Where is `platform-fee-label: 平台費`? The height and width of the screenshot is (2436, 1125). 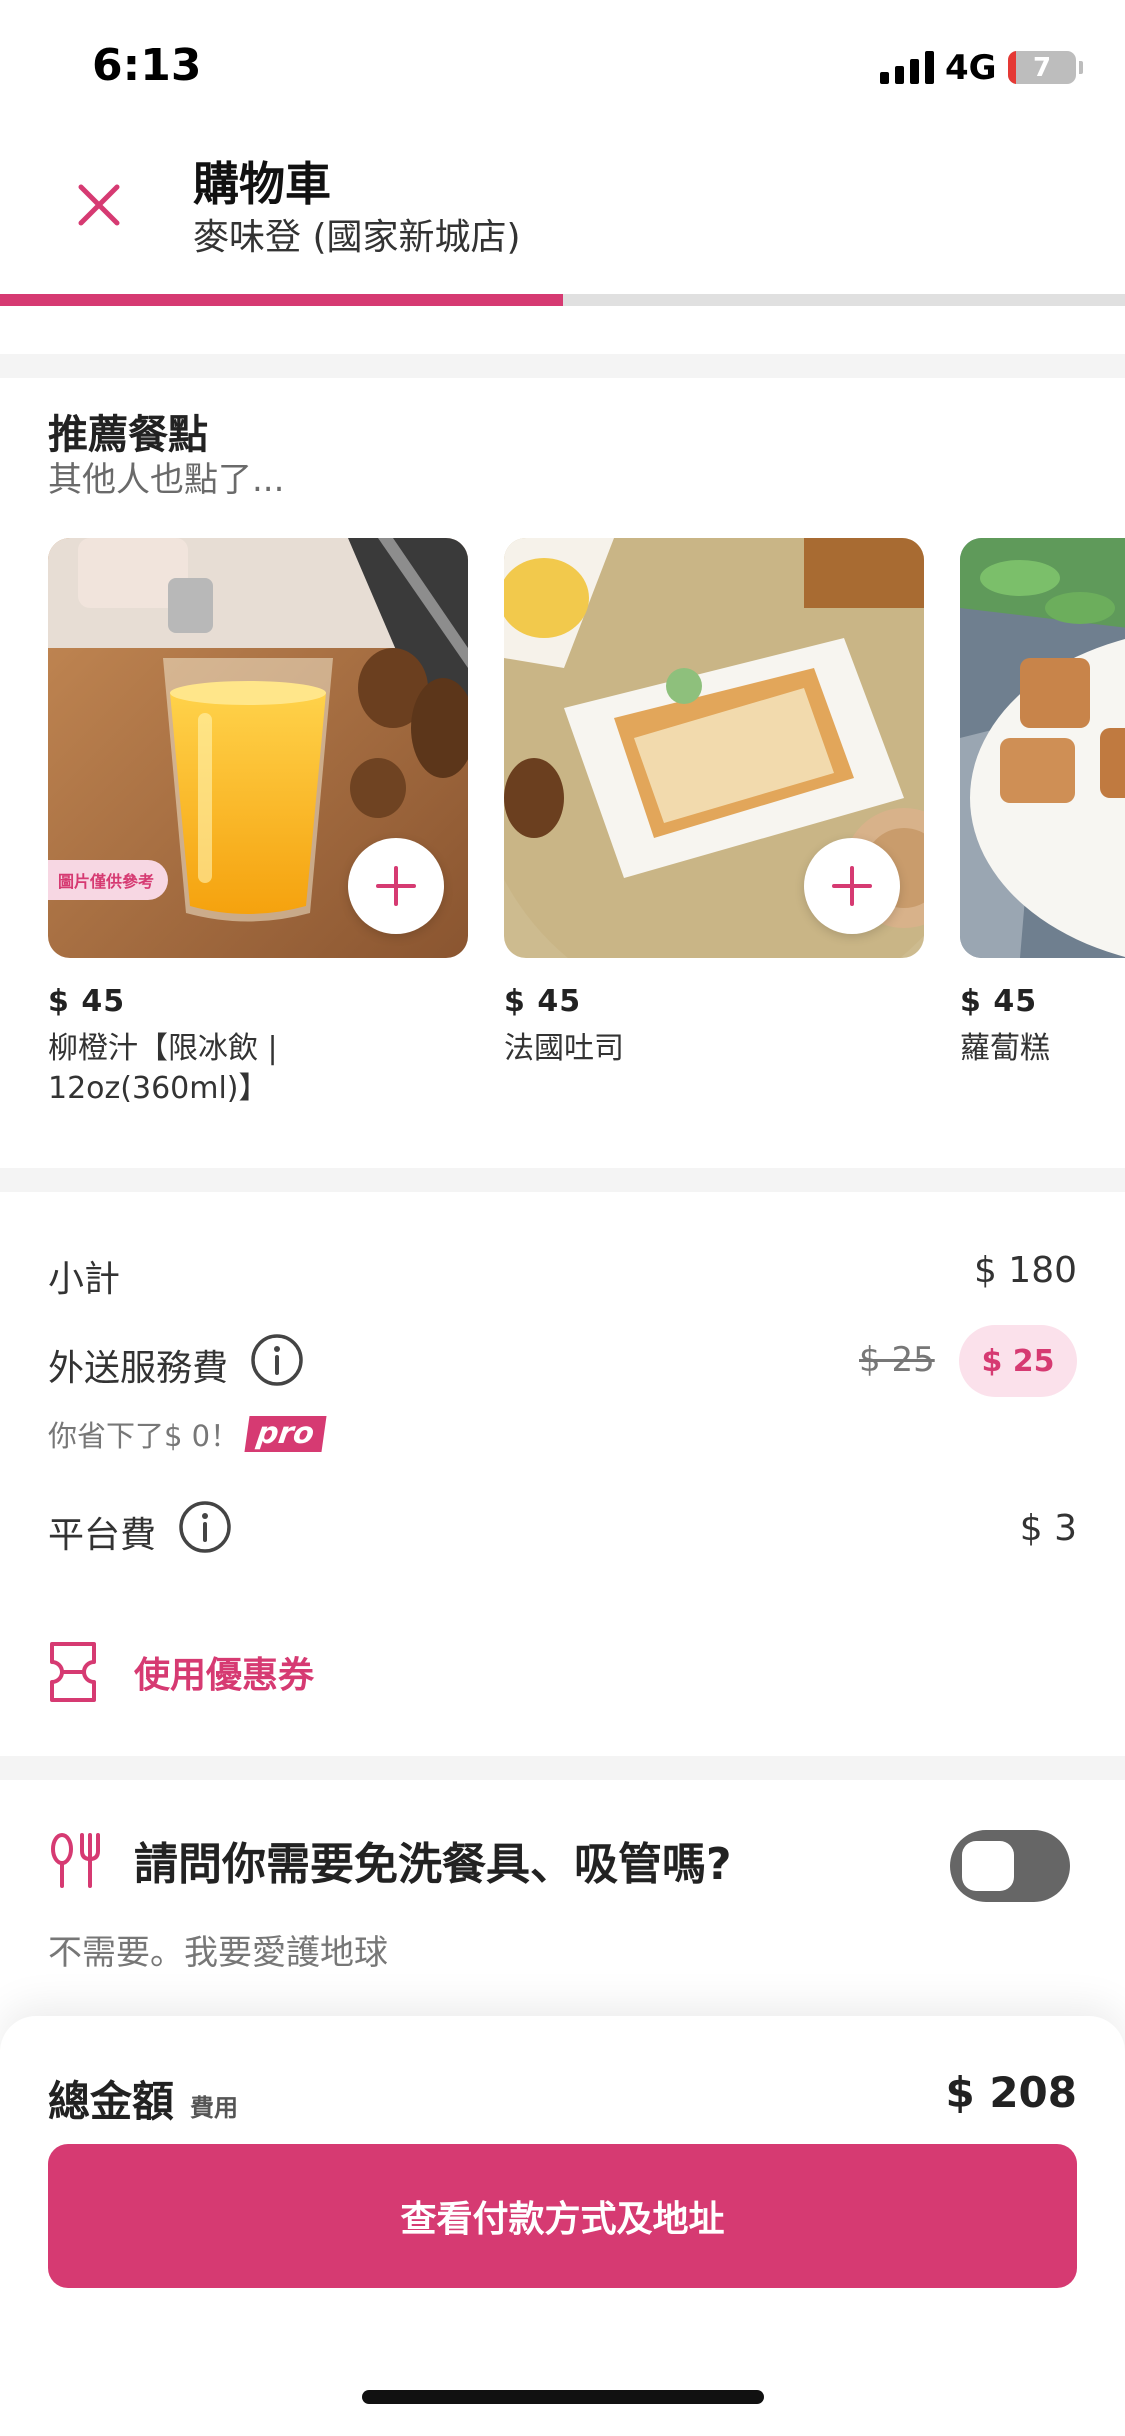 platform-fee-label: 平台費 is located at coordinates (140, 1531).